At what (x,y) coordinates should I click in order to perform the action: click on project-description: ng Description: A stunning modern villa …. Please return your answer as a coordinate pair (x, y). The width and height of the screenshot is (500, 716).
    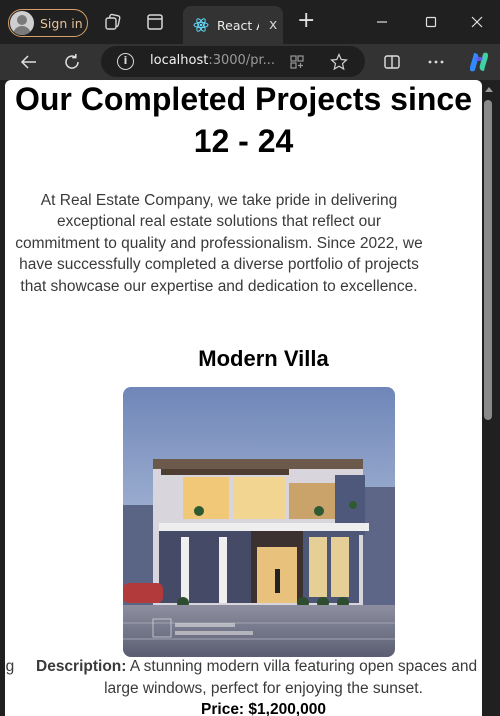
    Looking at the image, I should click on (243, 669).